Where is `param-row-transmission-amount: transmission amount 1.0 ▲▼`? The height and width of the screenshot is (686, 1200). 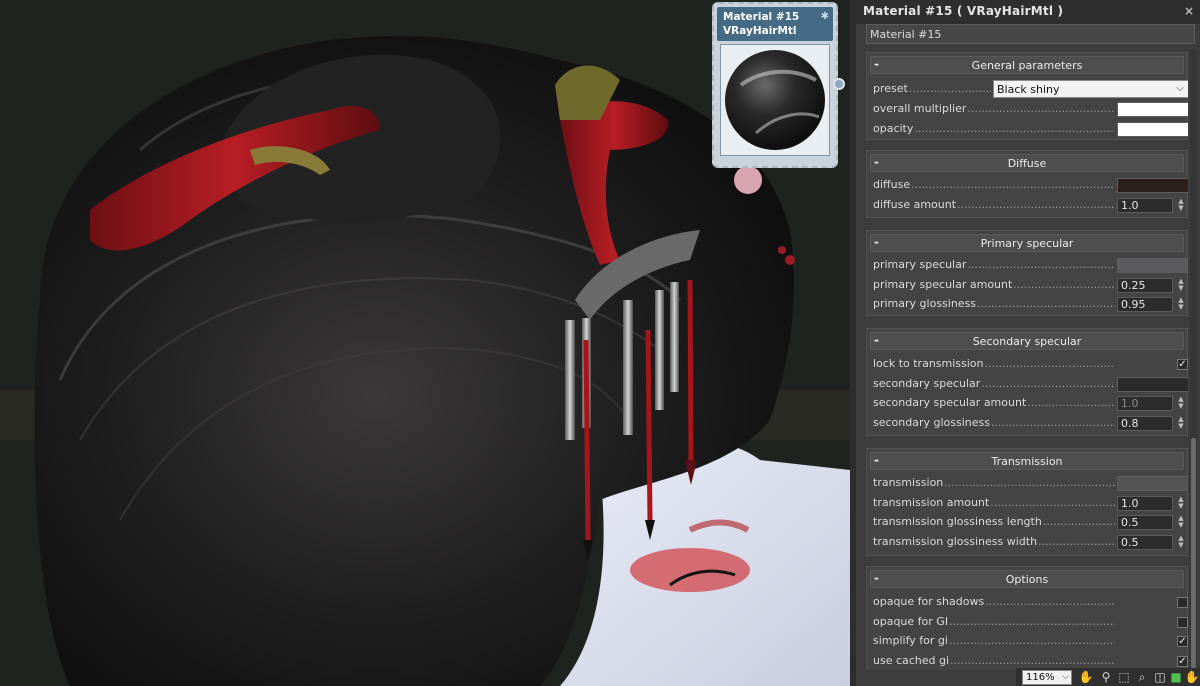 param-row-transmission-amount: transmission amount 1.0 ▲▼ is located at coordinates (1030, 503).